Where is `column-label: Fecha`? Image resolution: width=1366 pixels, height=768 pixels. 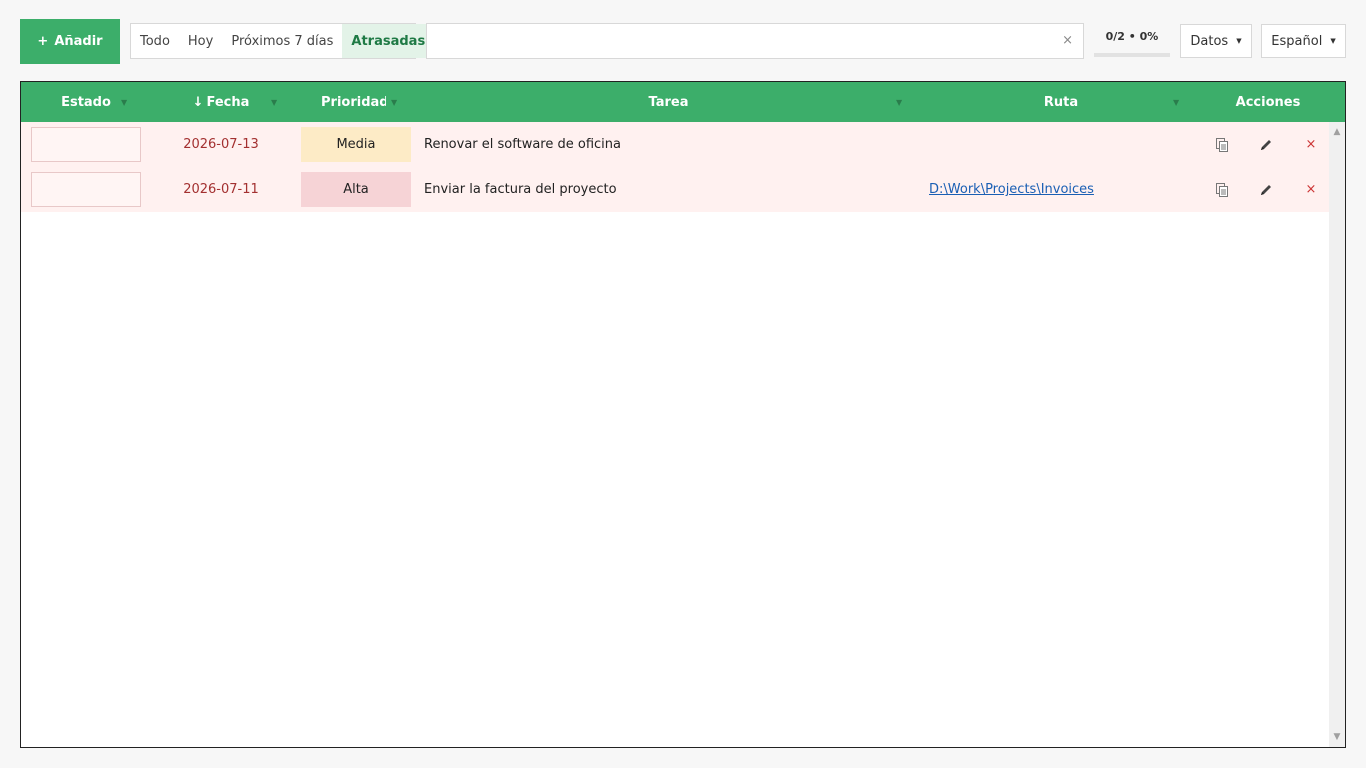
column-label: Fecha is located at coordinates (228, 102).